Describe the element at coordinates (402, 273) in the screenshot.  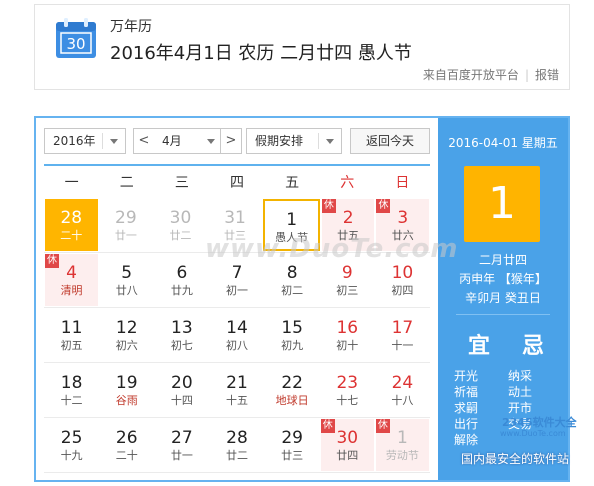
I see `day-number: 10` at that location.